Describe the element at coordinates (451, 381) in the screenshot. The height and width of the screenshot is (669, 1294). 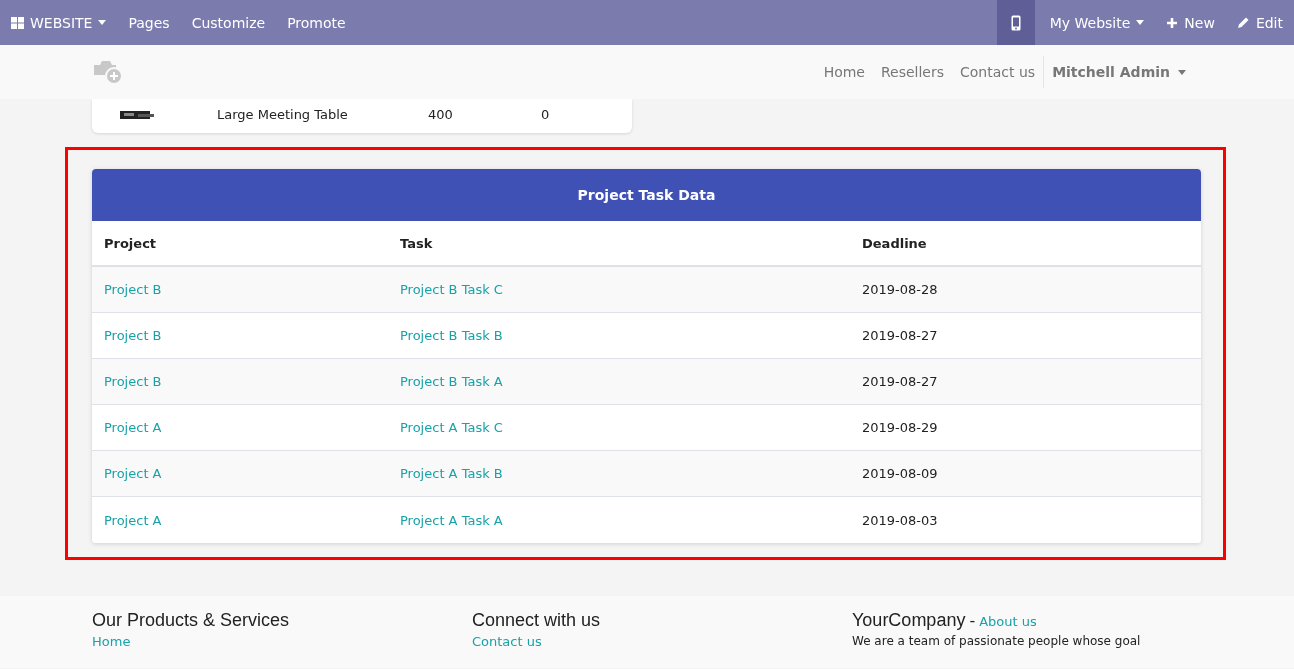
I see `task-link: Project B Task A` at that location.